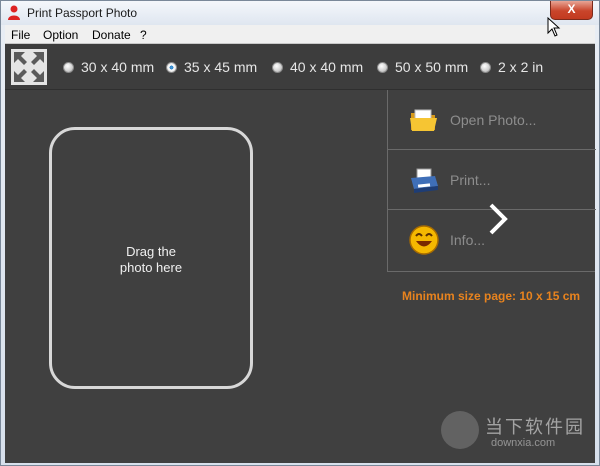 The height and width of the screenshot is (466, 600). Describe the element at coordinates (111, 35) in the screenshot. I see `menu-donate: Donate` at that location.